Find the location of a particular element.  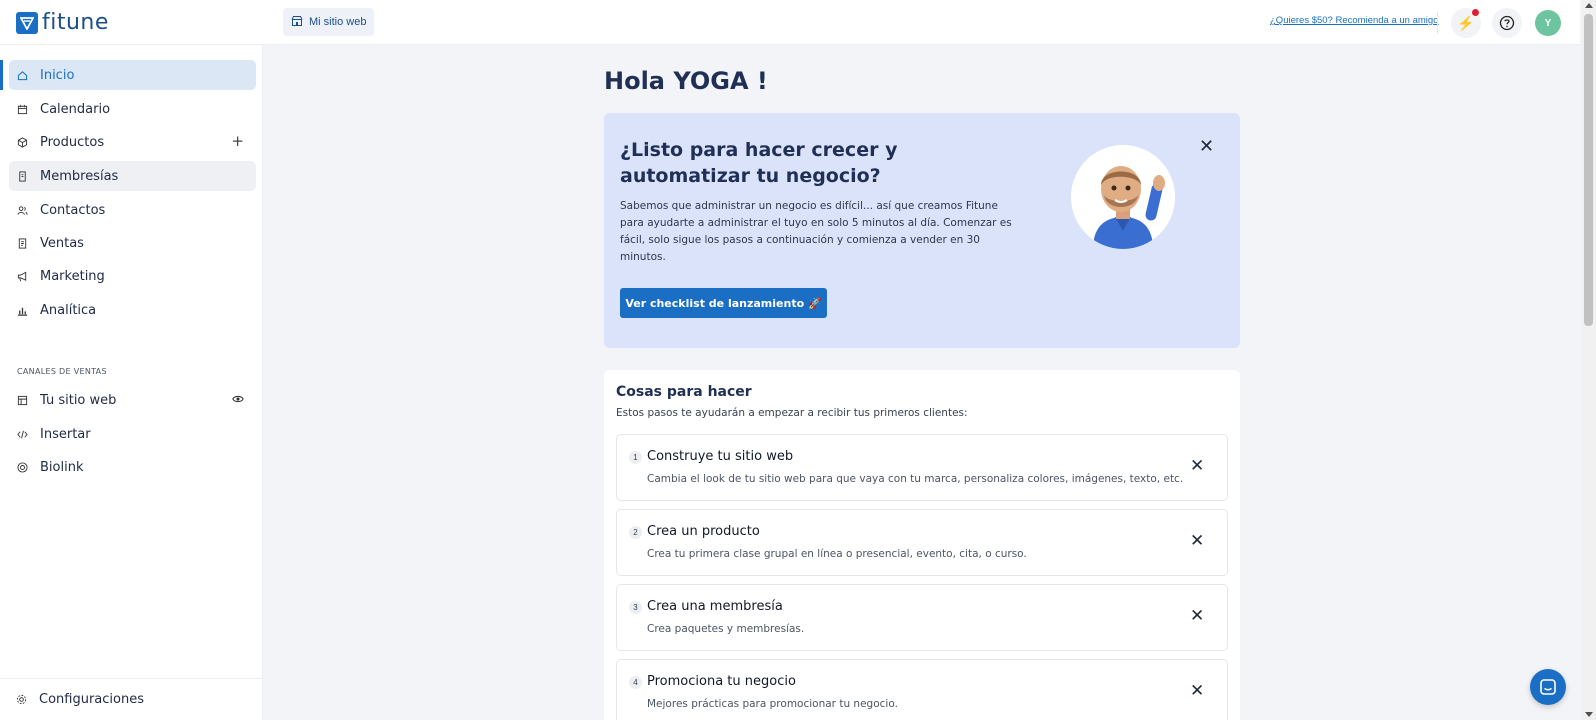

bolt-icon: ⚡ is located at coordinates (1466, 22).